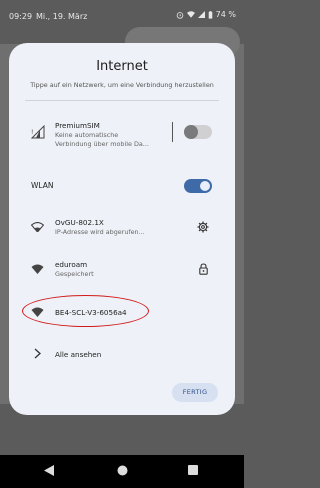 The width and height of the screenshot is (320, 488). What do you see at coordinates (62, 16) in the screenshot?
I see `status-date: Mi., 19. März` at bounding box center [62, 16].